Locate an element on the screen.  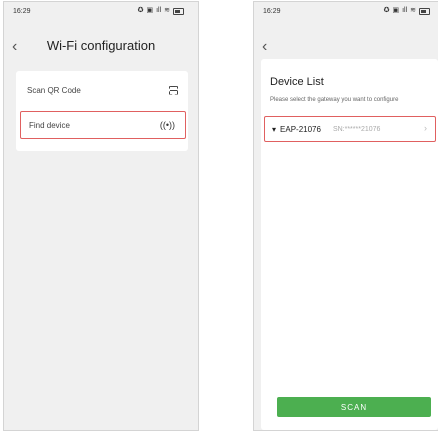
radio-signal-icon: ((•)) is located at coordinates (167, 125).